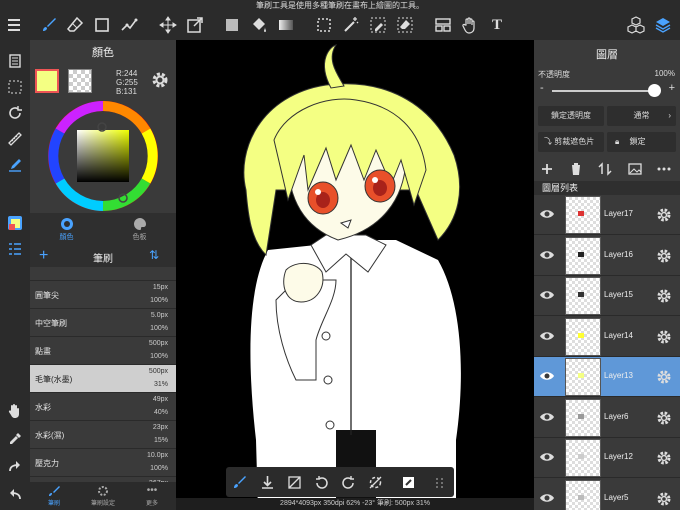 This screenshot has width=680, height=510. I want to click on pen-settings-icon, so click(15, 165).